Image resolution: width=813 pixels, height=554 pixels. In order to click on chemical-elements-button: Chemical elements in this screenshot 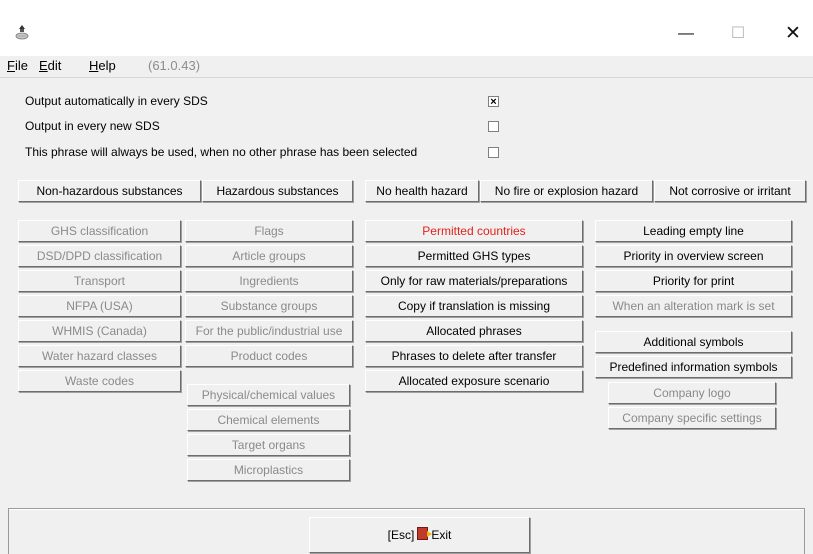, I will do `click(268, 420)`.